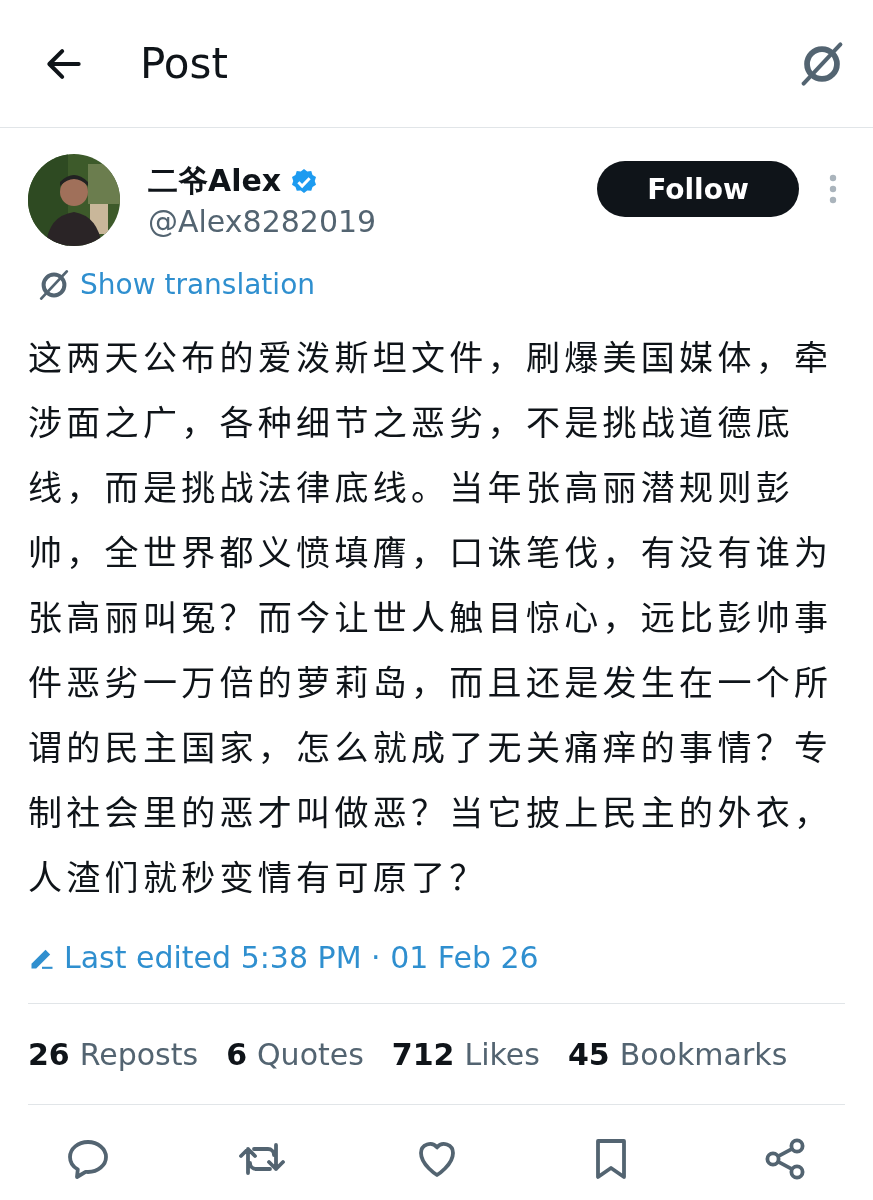  I want to click on follow-button: Follow, so click(698, 189).